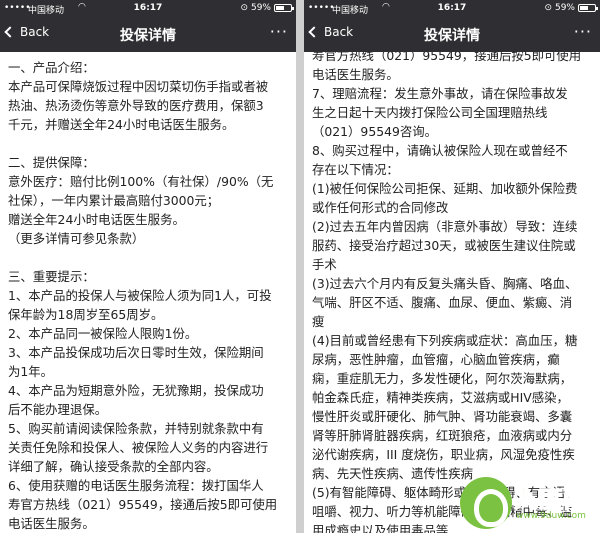 Image resolution: width=600 pixels, height=533 pixels. What do you see at coordinates (86, 314) in the screenshot?
I see `text-line: 保年龄为18周岁至65周岁。` at bounding box center [86, 314].